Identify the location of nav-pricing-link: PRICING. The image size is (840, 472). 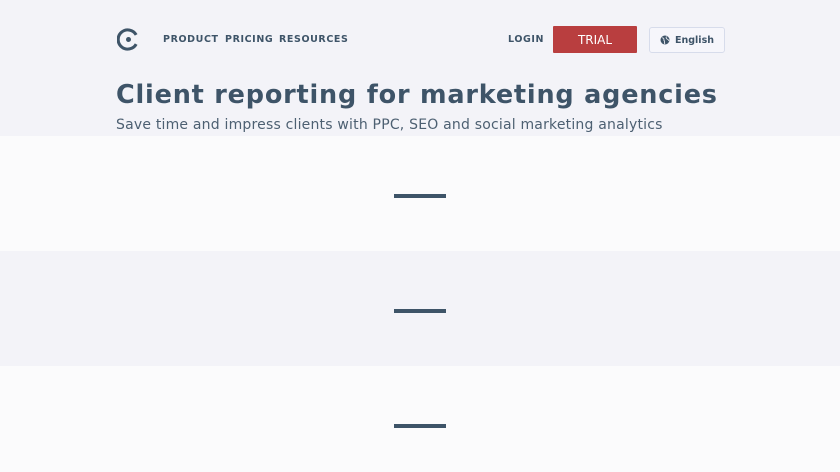
(249, 39).